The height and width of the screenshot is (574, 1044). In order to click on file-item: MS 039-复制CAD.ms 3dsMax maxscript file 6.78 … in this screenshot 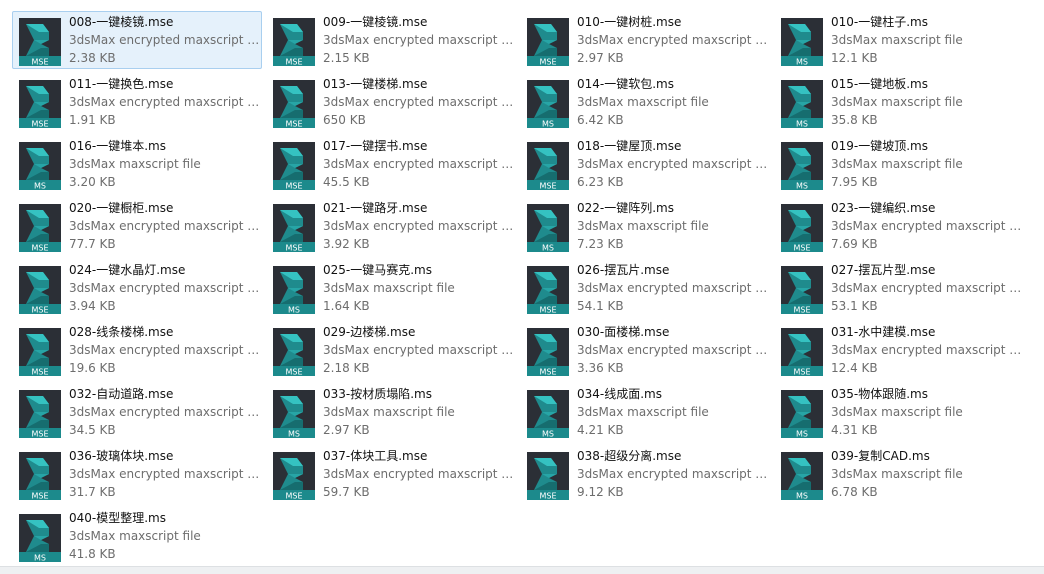, I will do `click(899, 474)`.